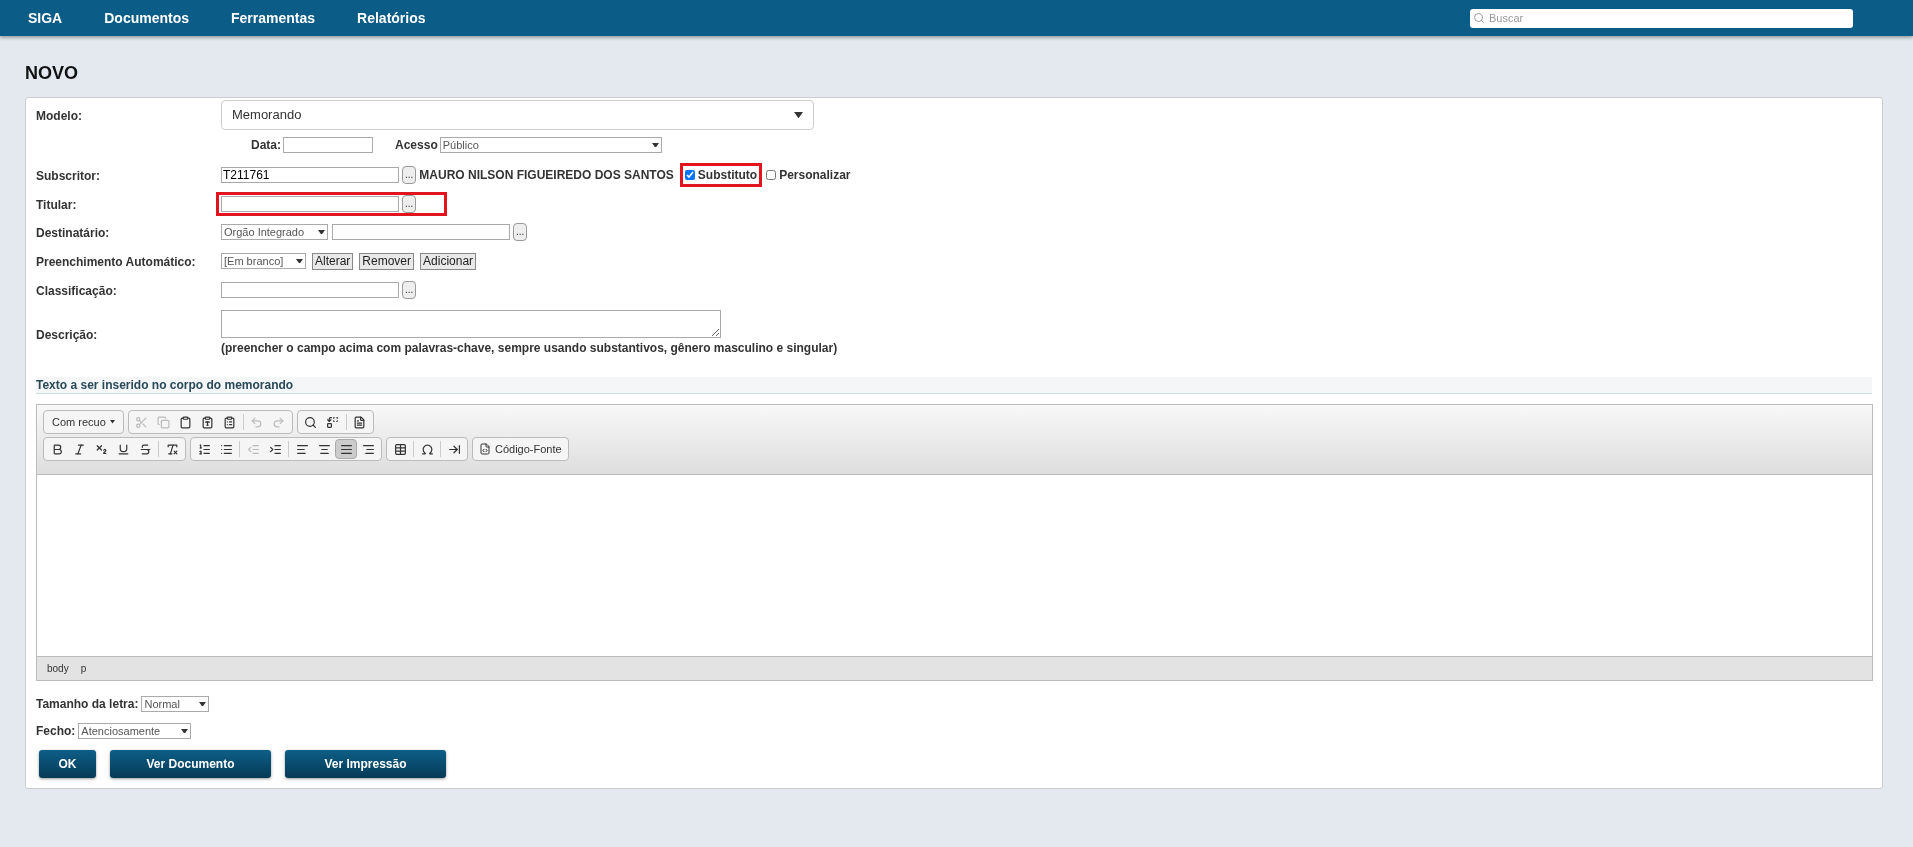 The height and width of the screenshot is (847, 1913). What do you see at coordinates (310, 290) in the screenshot?
I see `classification-input` at bounding box center [310, 290].